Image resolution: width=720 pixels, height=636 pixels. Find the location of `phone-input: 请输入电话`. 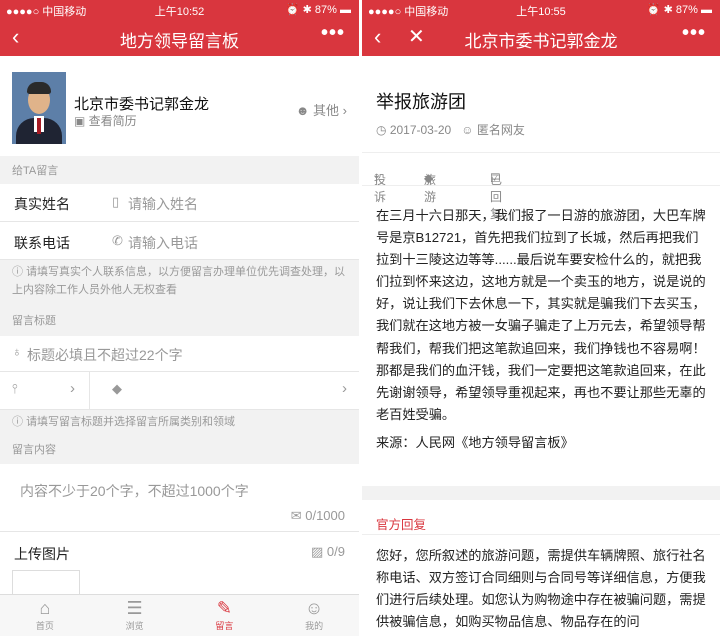

phone-input: 请输入电话 is located at coordinates (163, 243).